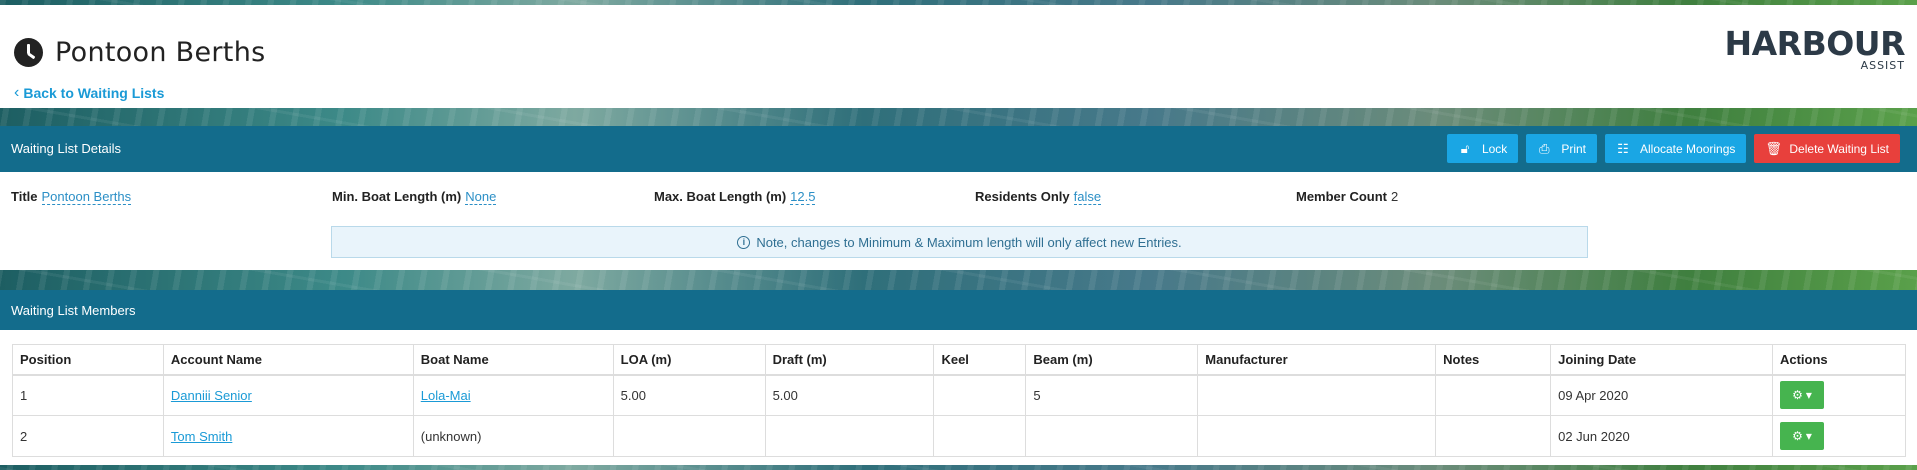 The image size is (1917, 470). What do you see at coordinates (513, 395) in the screenshot?
I see `cell-boat: Lola-Mai` at bounding box center [513, 395].